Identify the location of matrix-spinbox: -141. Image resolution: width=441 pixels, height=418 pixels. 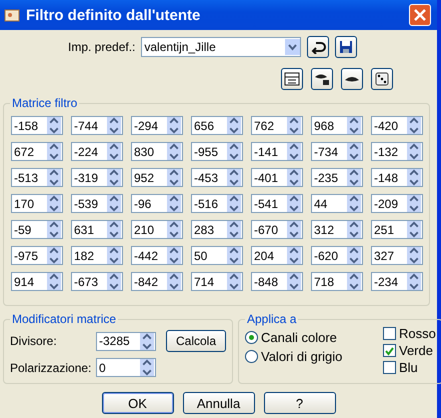
(277, 151).